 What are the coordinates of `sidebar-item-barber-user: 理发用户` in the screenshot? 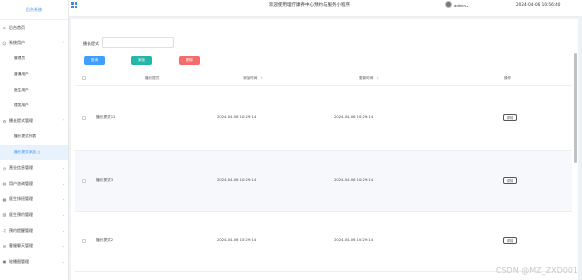 It's located at (34, 106).